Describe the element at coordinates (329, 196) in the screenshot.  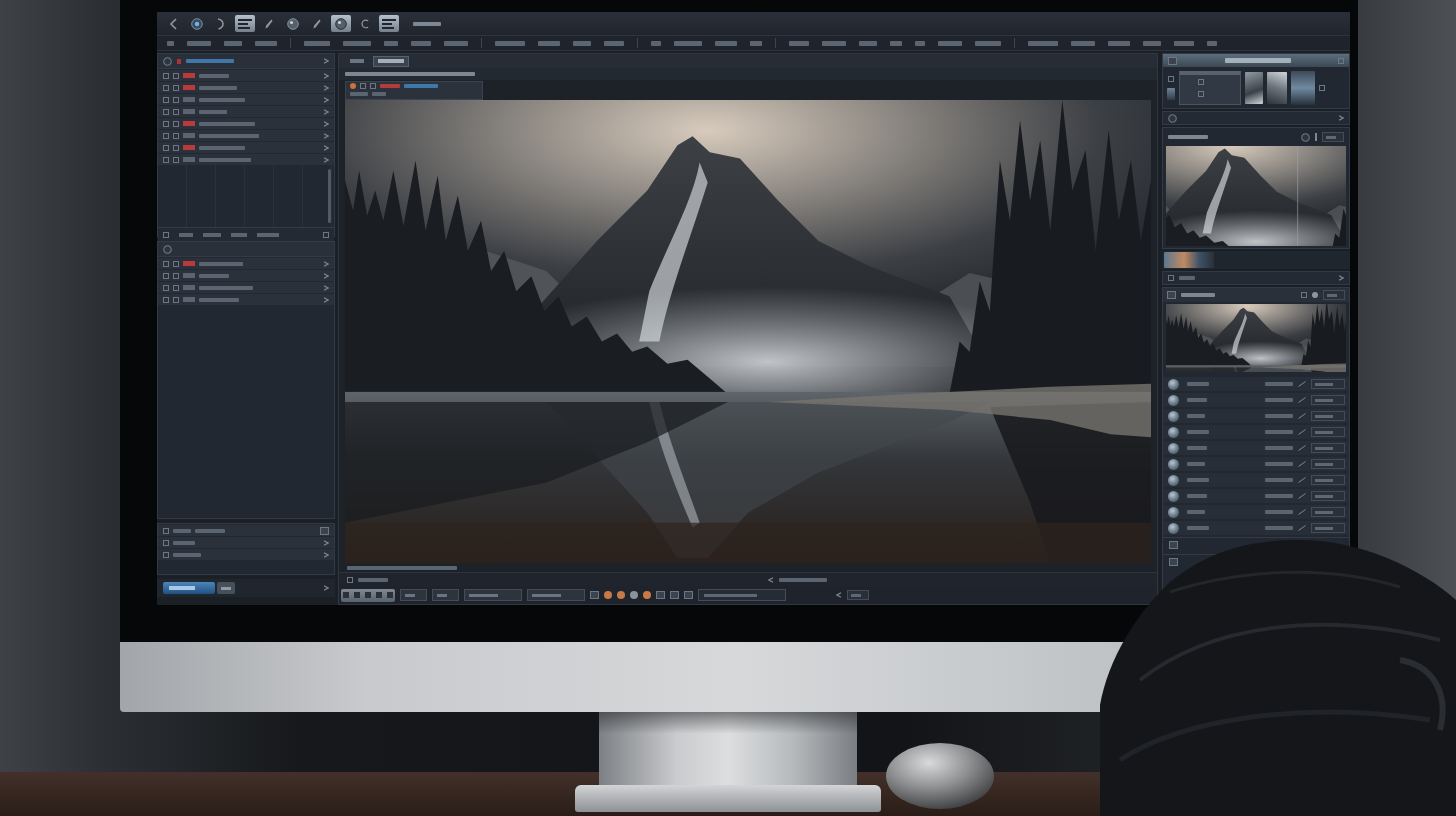
I see `scrollbar` at that location.